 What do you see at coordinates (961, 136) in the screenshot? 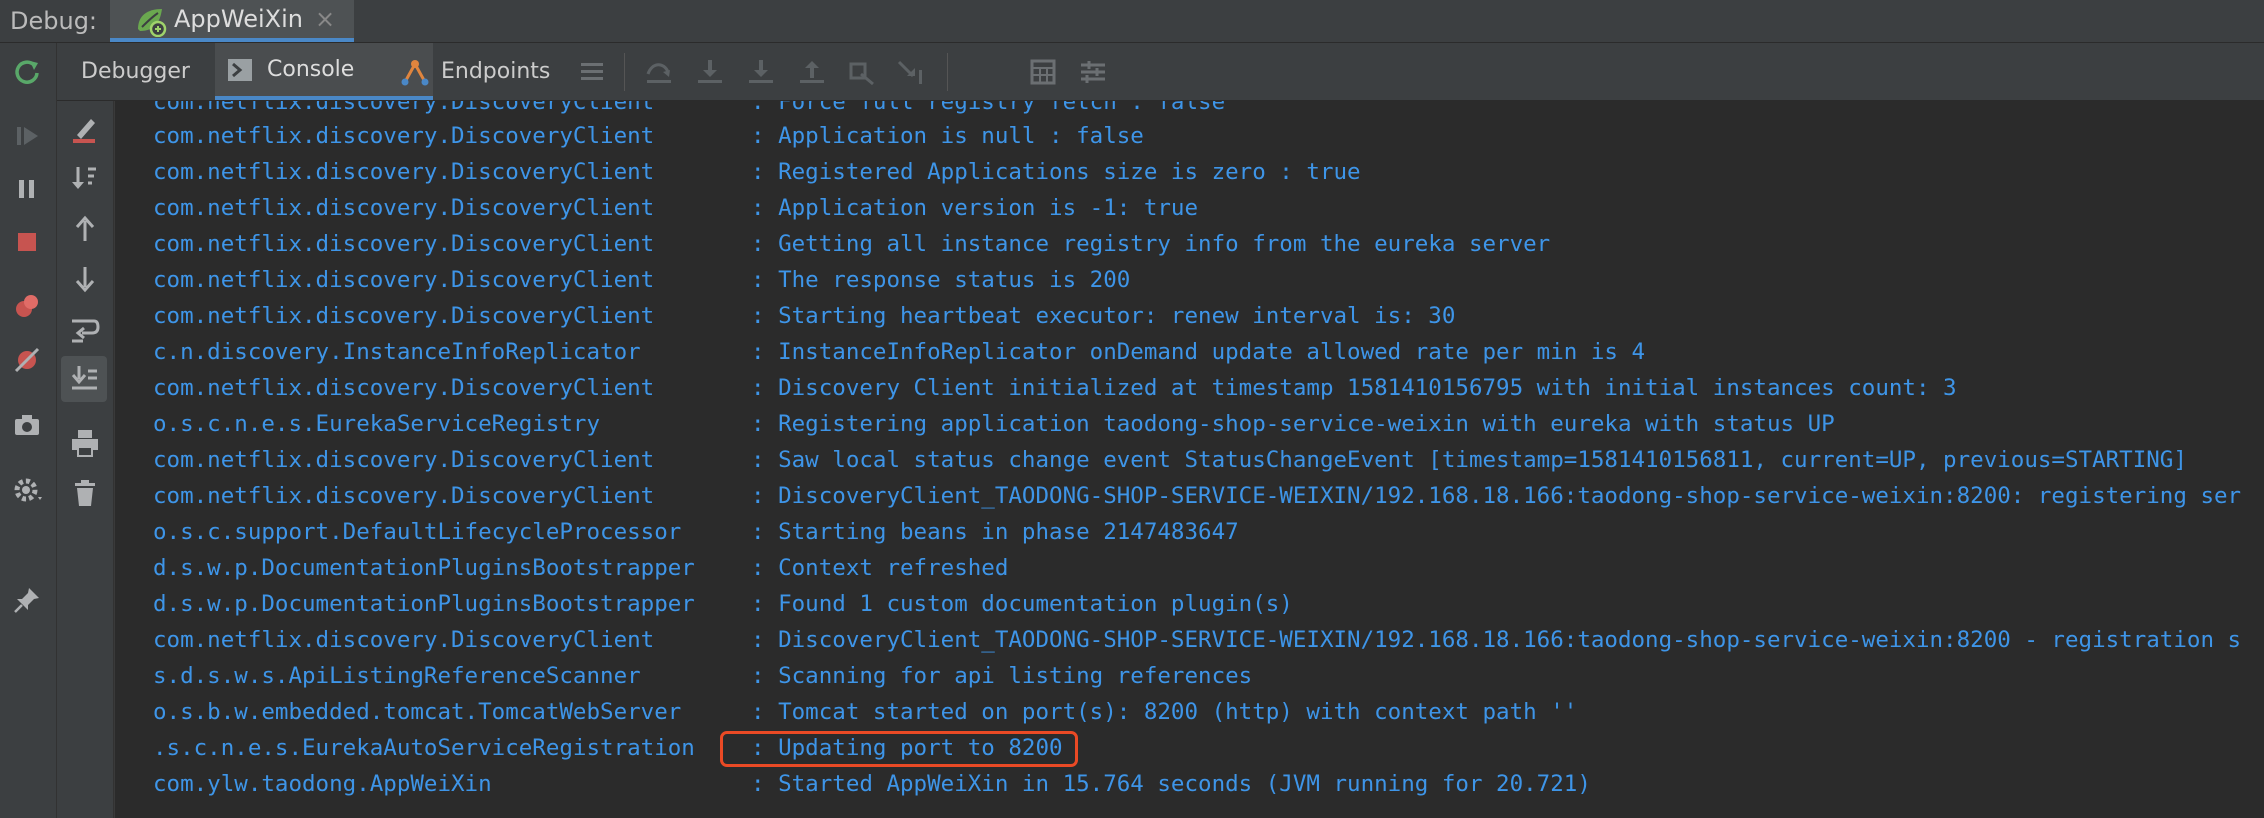
I see `log-message: Application is null : false` at bounding box center [961, 136].